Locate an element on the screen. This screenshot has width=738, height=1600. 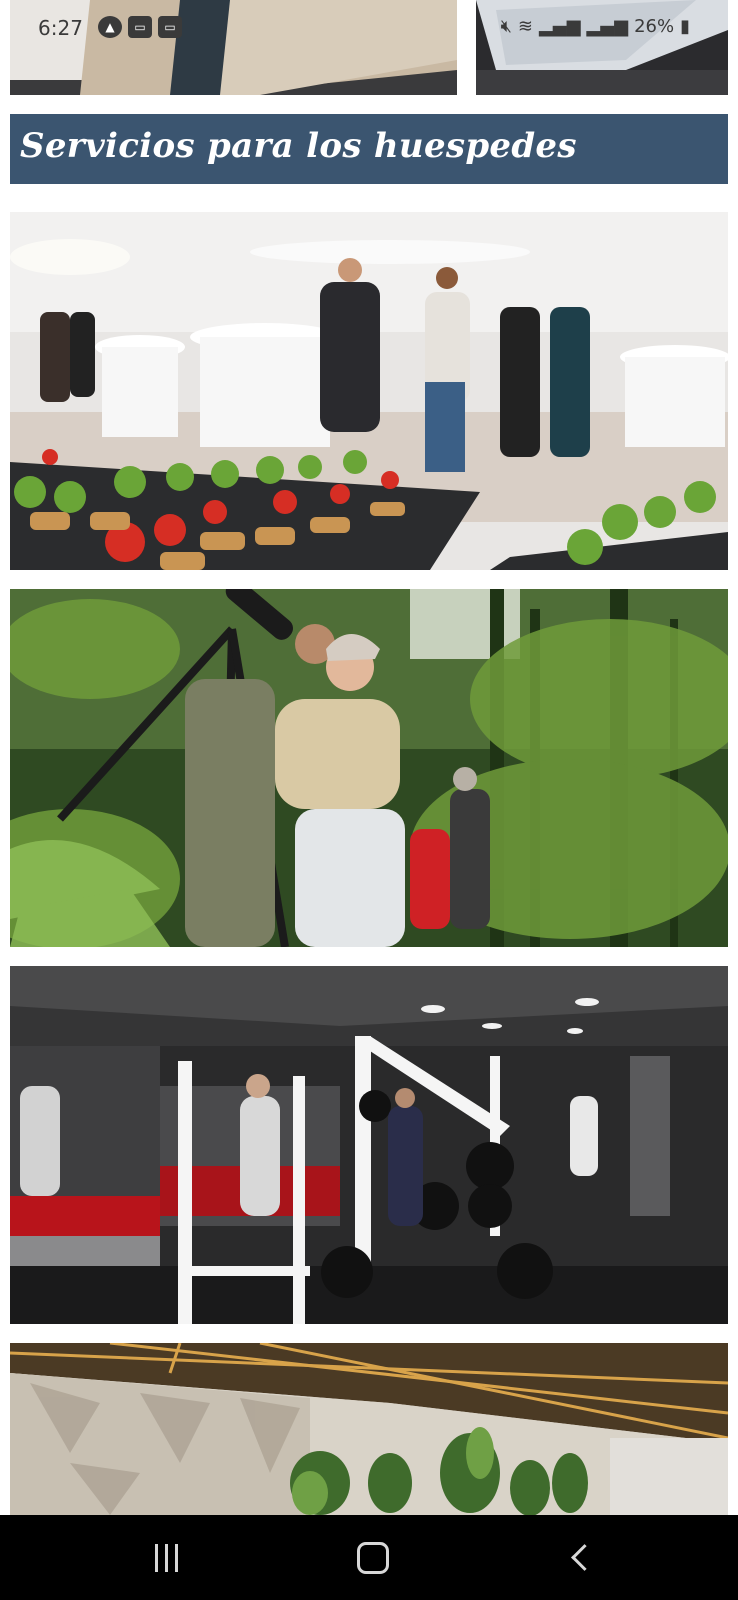
back-icon is located at coordinates (584, 1557).